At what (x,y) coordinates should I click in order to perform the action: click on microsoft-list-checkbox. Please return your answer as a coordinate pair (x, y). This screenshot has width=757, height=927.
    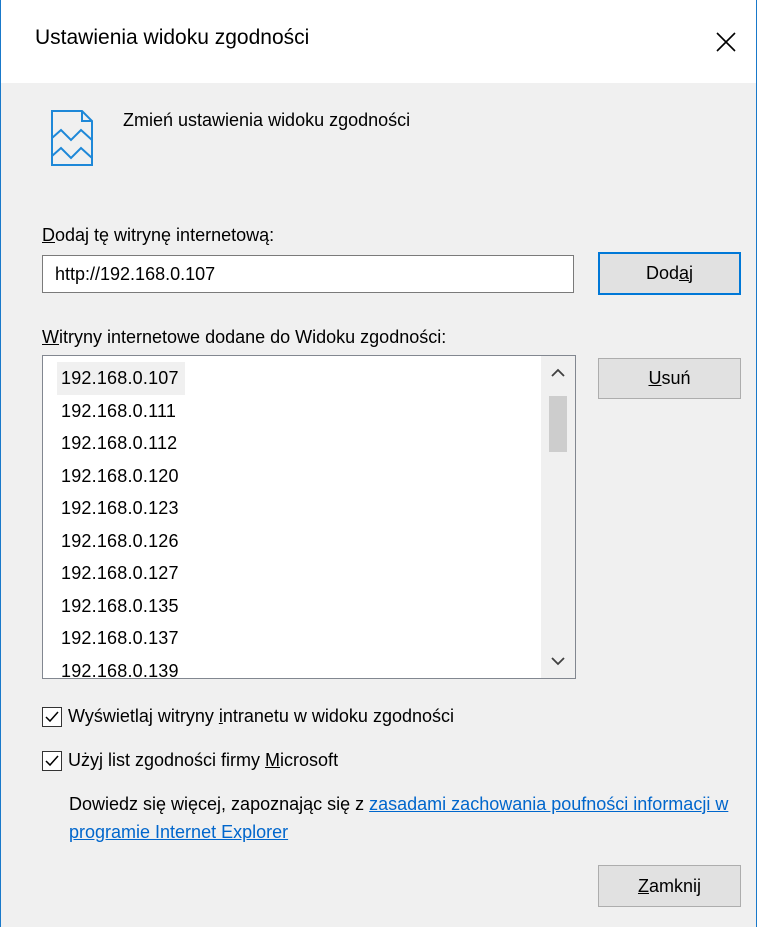
    Looking at the image, I should click on (52, 760).